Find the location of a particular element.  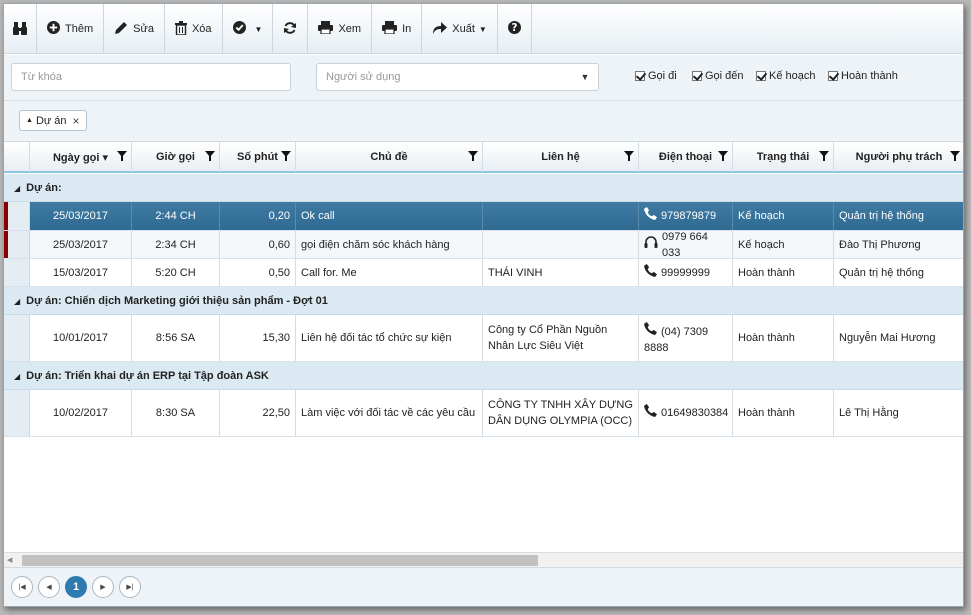

keyword-input is located at coordinates (151, 77).